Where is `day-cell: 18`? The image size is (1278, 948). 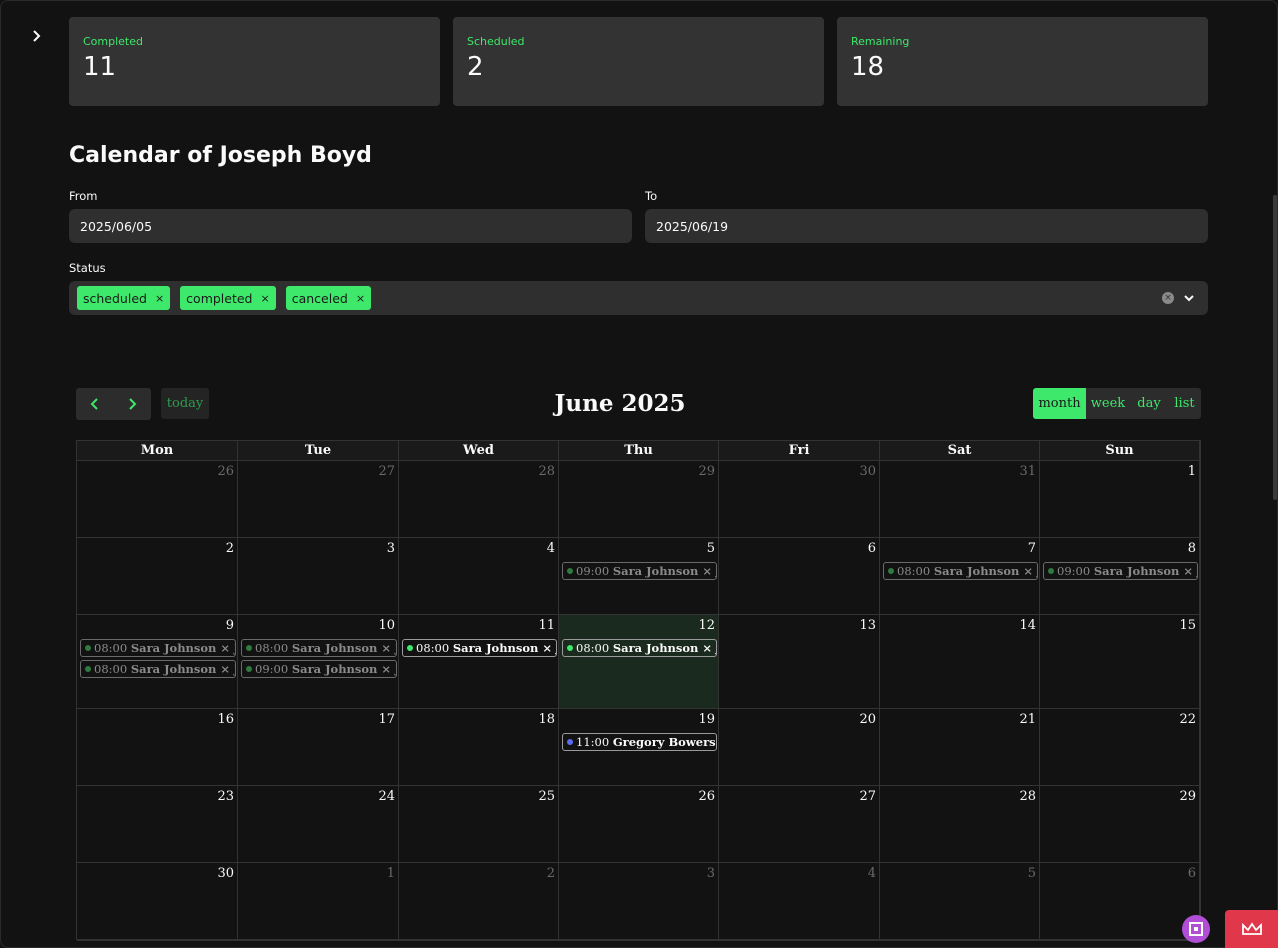 day-cell: 18 is located at coordinates (479, 747).